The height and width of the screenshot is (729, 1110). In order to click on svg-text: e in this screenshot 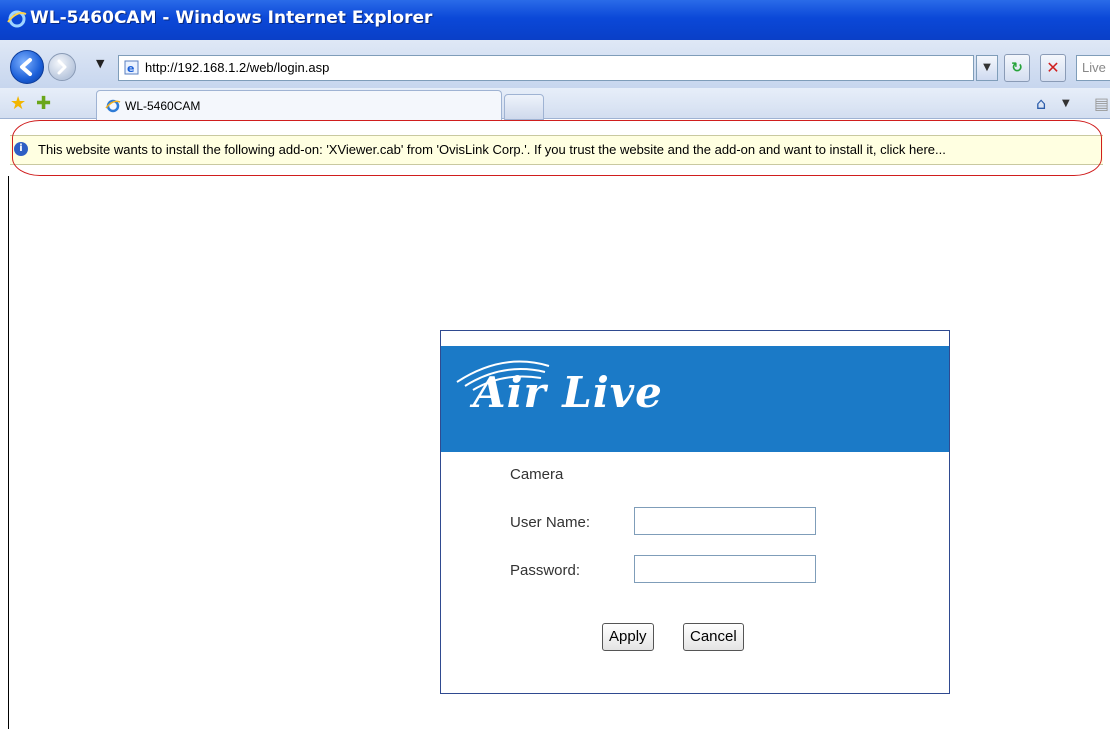, I will do `click(130, 68)`.